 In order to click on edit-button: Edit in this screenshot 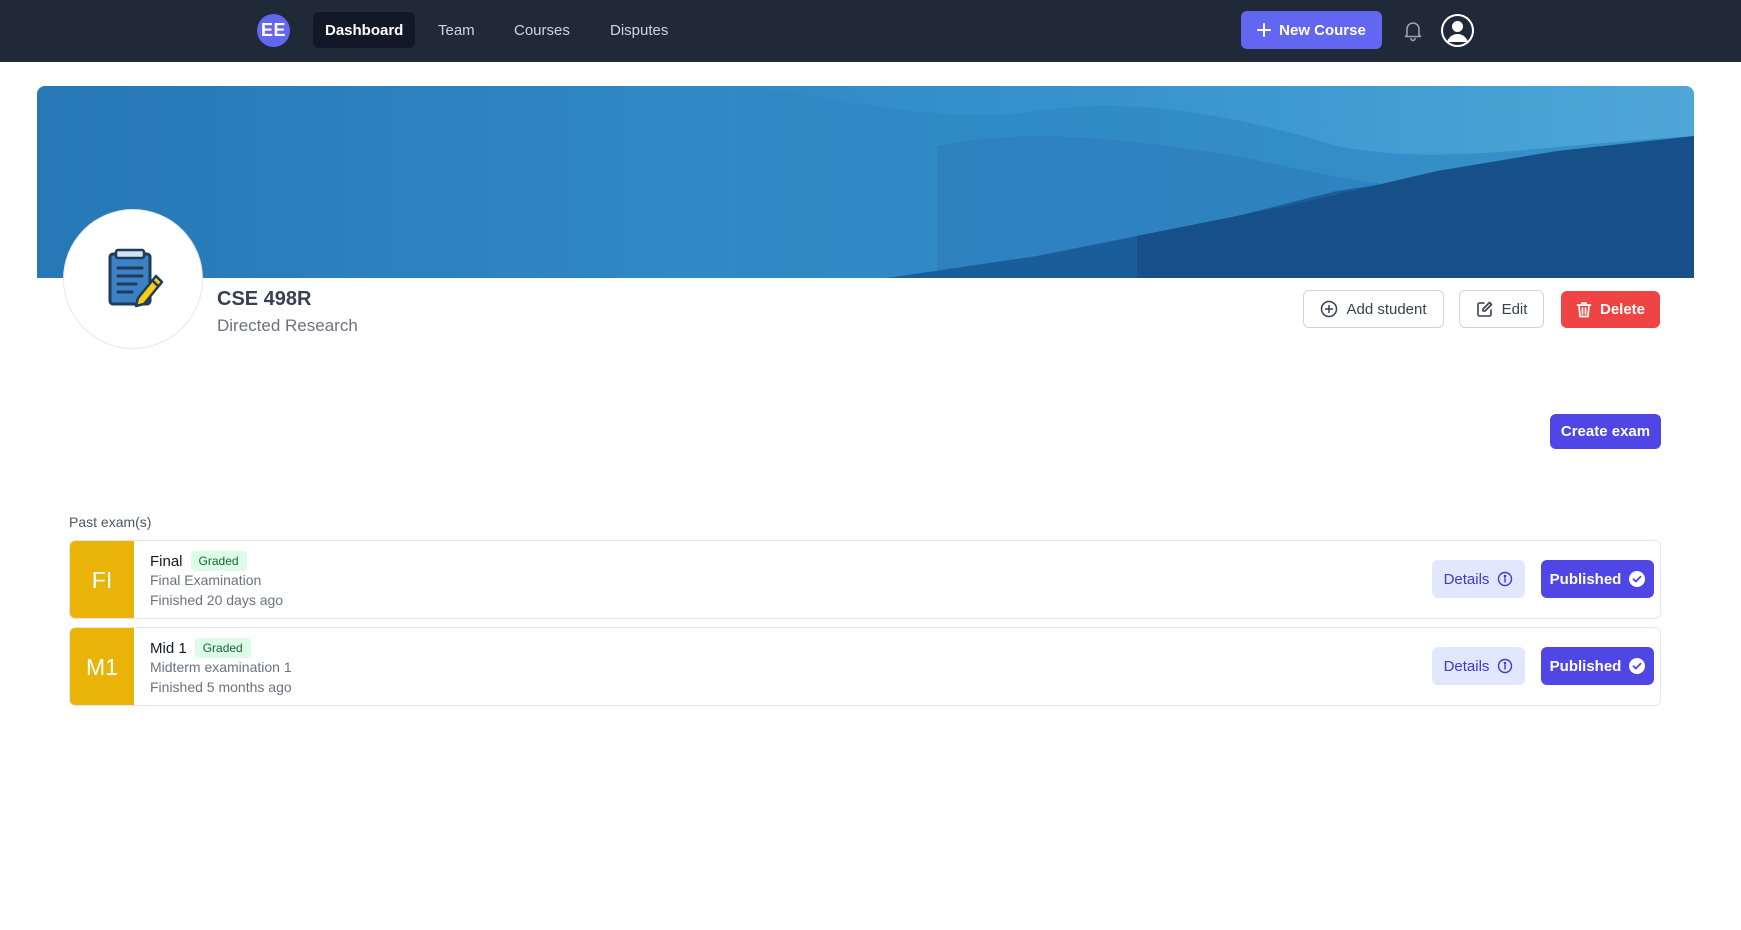, I will do `click(1501, 309)`.